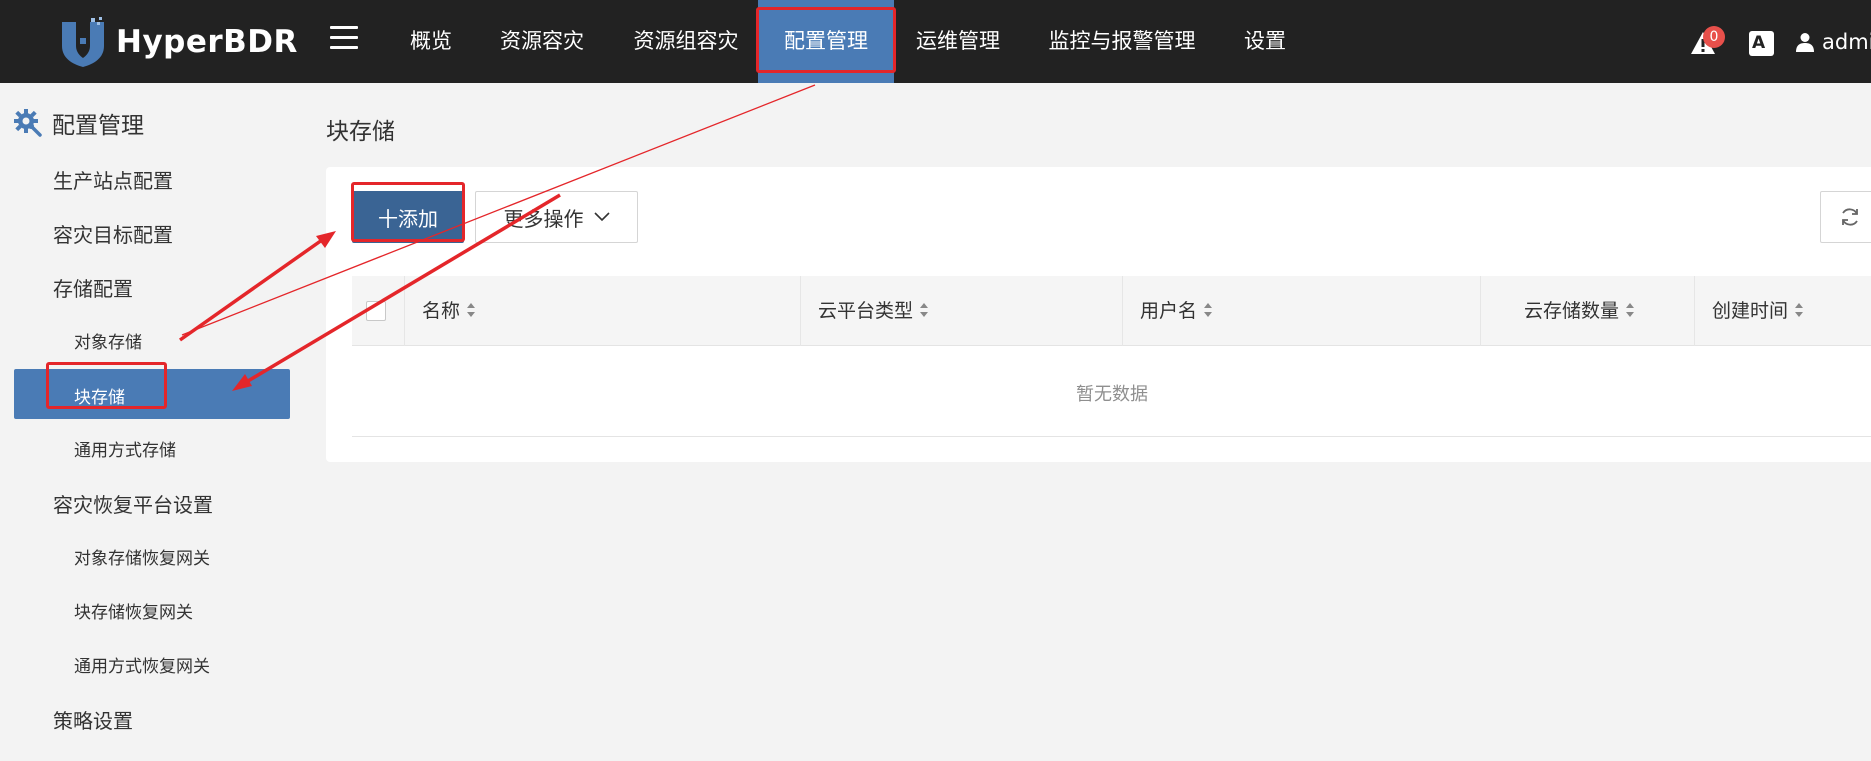  Describe the element at coordinates (133, 610) in the screenshot. I see `sidebar-item-block-storage-gateway: 块存储恢复网关` at that location.